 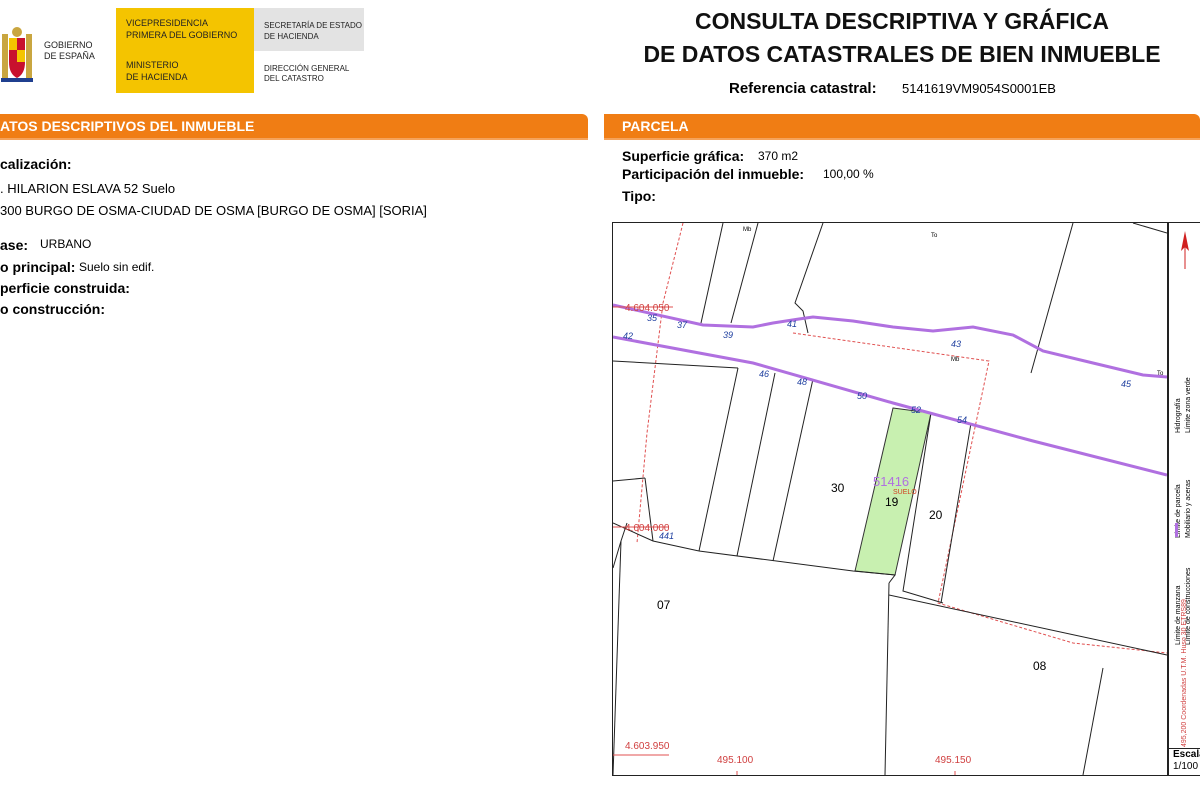 I want to click on manzana-line-top, so click(x=890, y=341).